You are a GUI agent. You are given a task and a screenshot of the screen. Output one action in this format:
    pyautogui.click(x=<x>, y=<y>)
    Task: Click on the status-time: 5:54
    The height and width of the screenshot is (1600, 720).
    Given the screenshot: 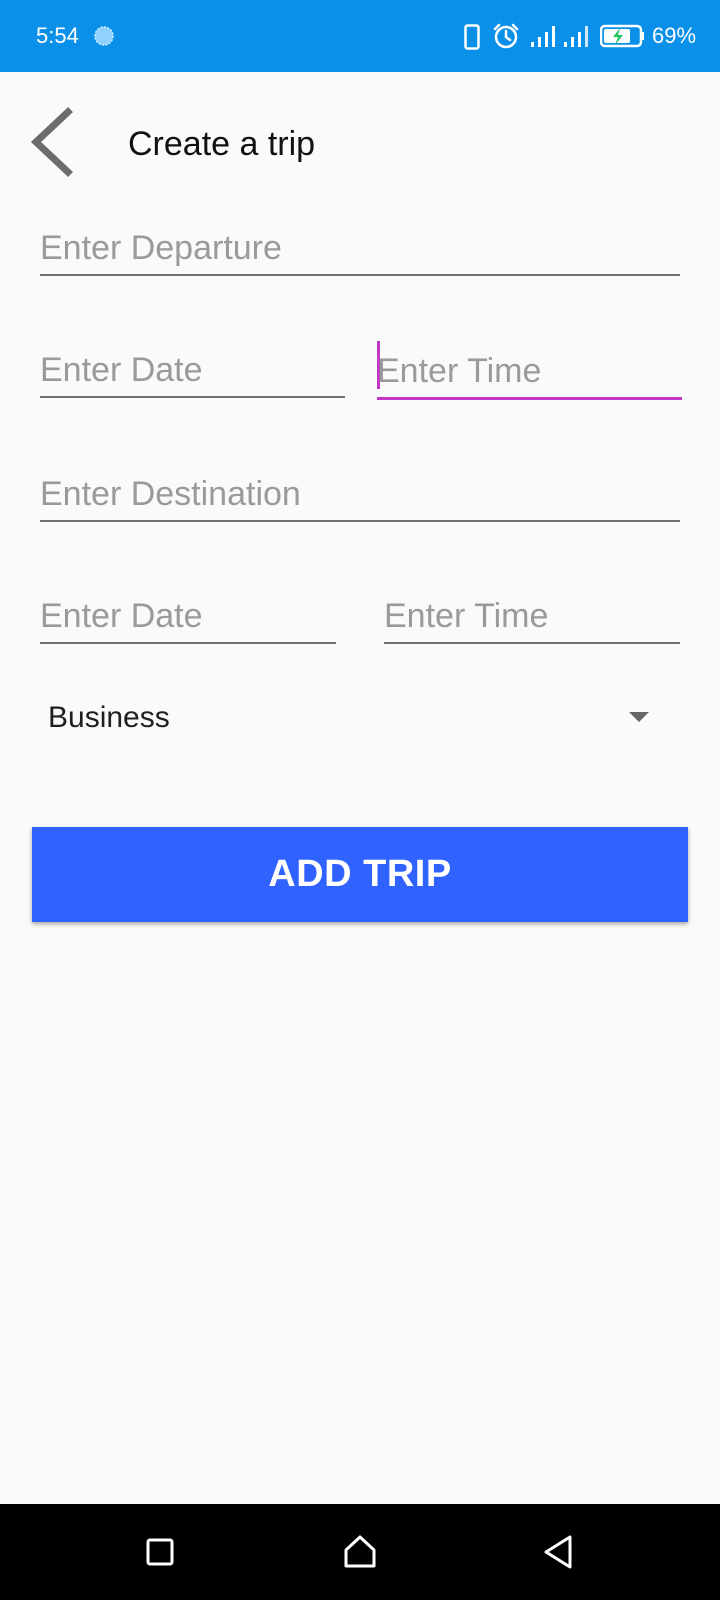 What is the action you would take?
    pyautogui.click(x=57, y=35)
    